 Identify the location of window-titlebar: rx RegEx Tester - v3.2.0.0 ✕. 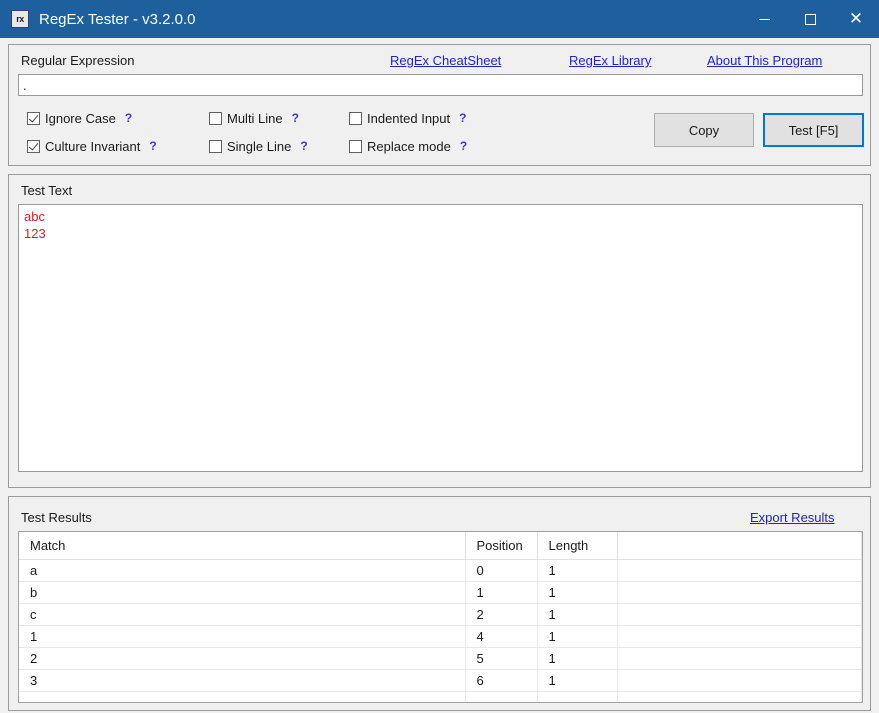
(439, 19).